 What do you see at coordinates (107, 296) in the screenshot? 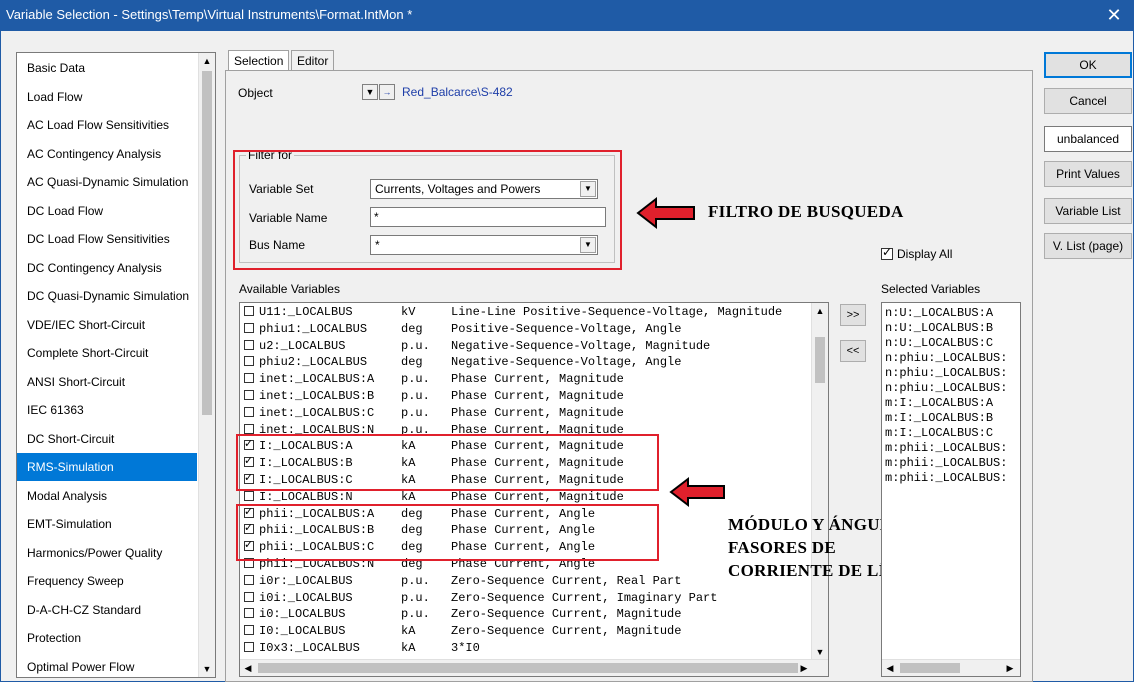
I see `category-item: DC Quasi-Dynamic Simulation` at bounding box center [107, 296].